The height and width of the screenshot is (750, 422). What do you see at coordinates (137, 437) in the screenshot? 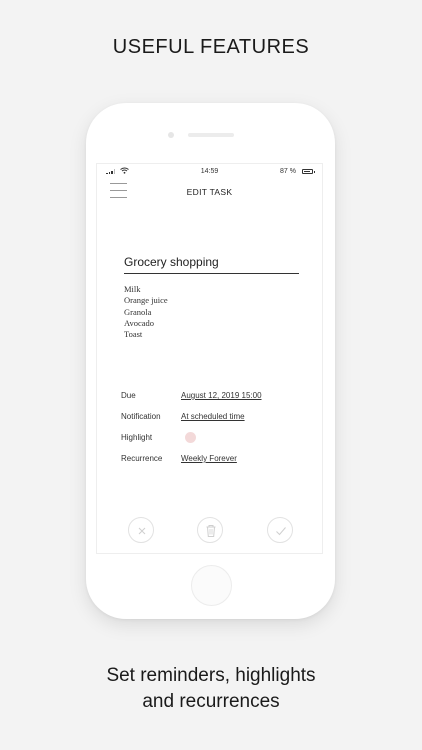
I see `highlight-label: Highlight` at bounding box center [137, 437].